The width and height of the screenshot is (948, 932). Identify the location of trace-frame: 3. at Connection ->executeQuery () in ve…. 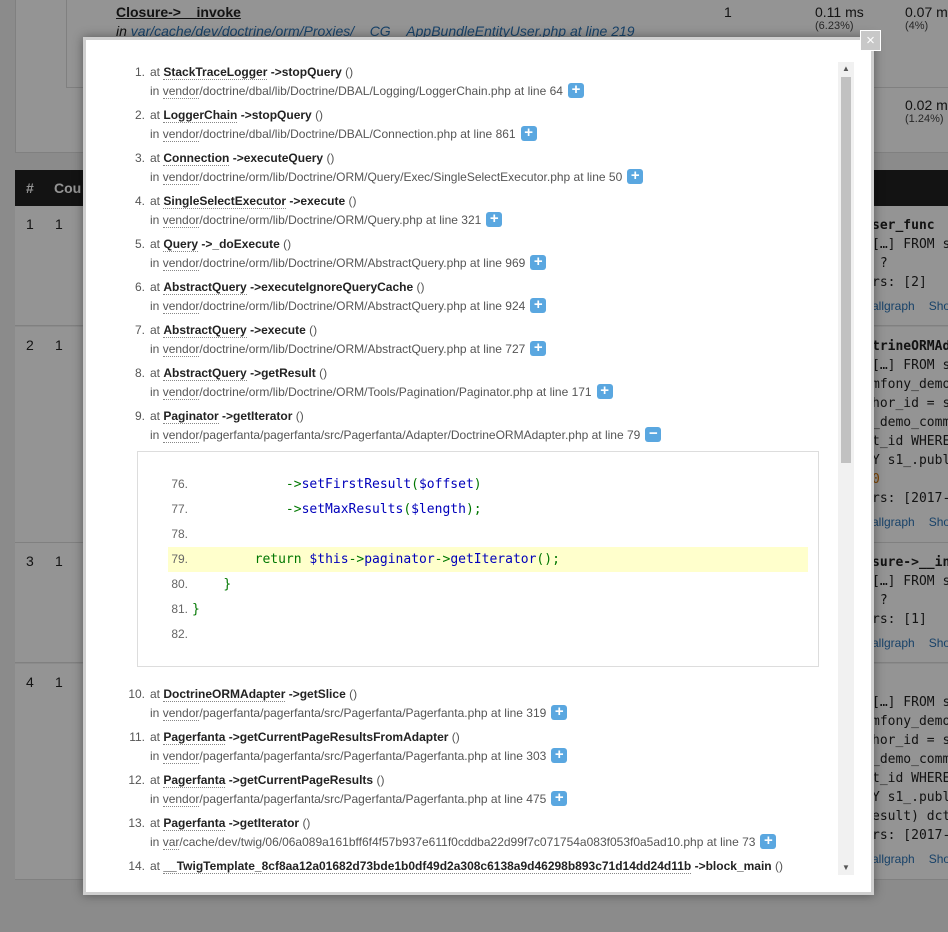
(460, 168).